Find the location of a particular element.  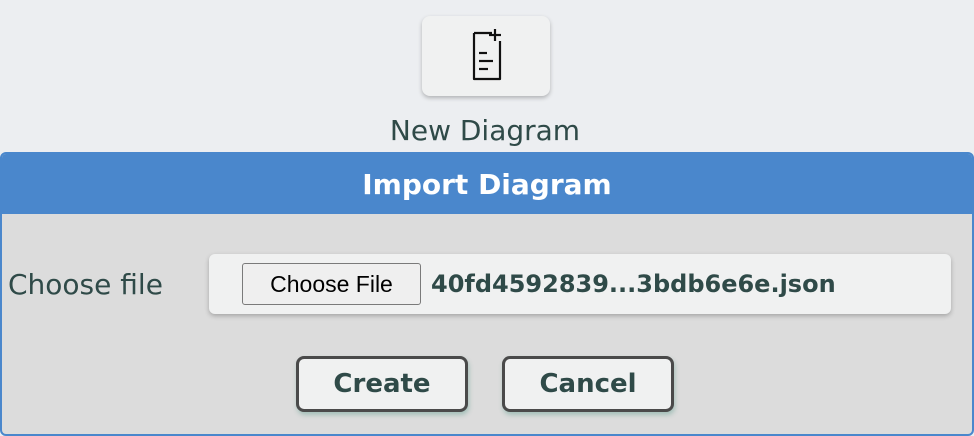

dialog-title: Import Diagram is located at coordinates (487, 184).